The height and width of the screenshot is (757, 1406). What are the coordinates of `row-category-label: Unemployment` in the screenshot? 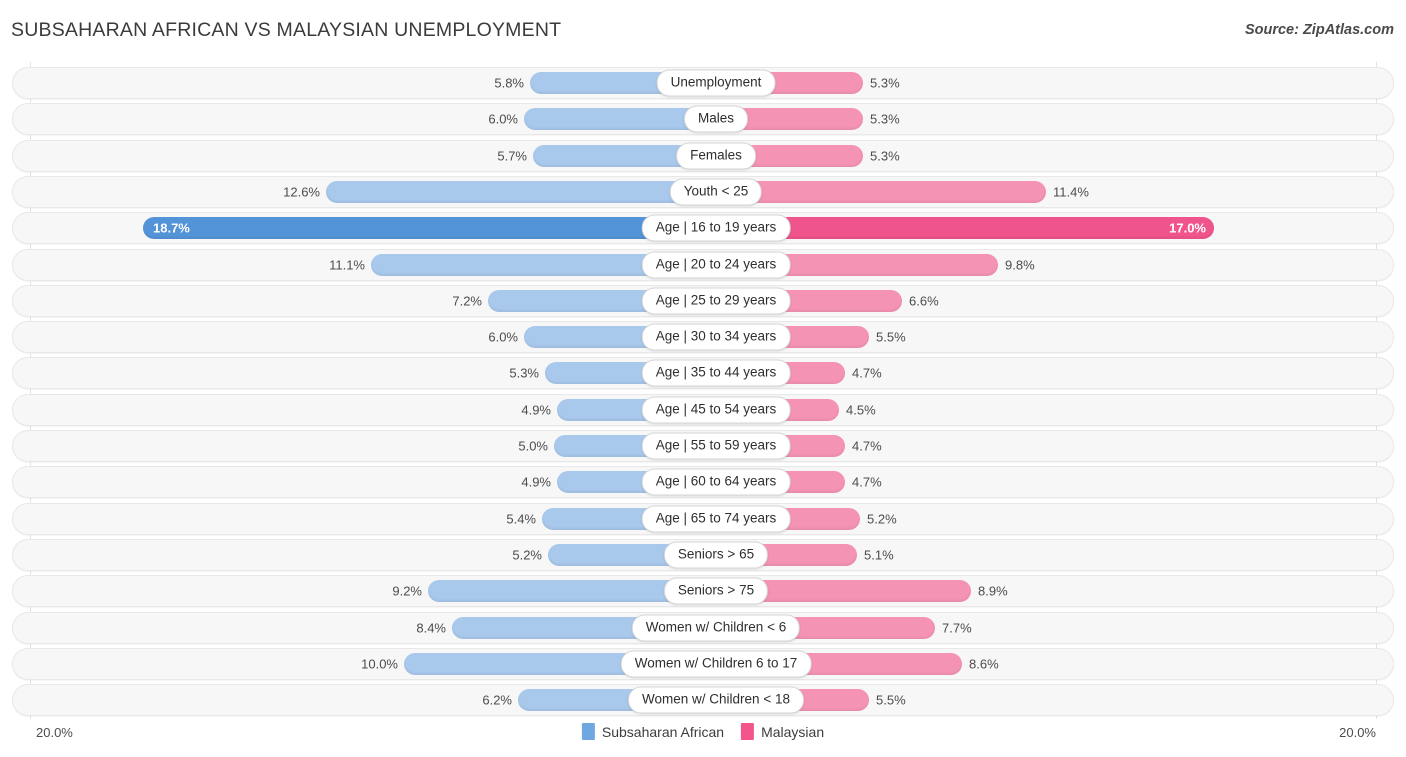 It's located at (716, 83).